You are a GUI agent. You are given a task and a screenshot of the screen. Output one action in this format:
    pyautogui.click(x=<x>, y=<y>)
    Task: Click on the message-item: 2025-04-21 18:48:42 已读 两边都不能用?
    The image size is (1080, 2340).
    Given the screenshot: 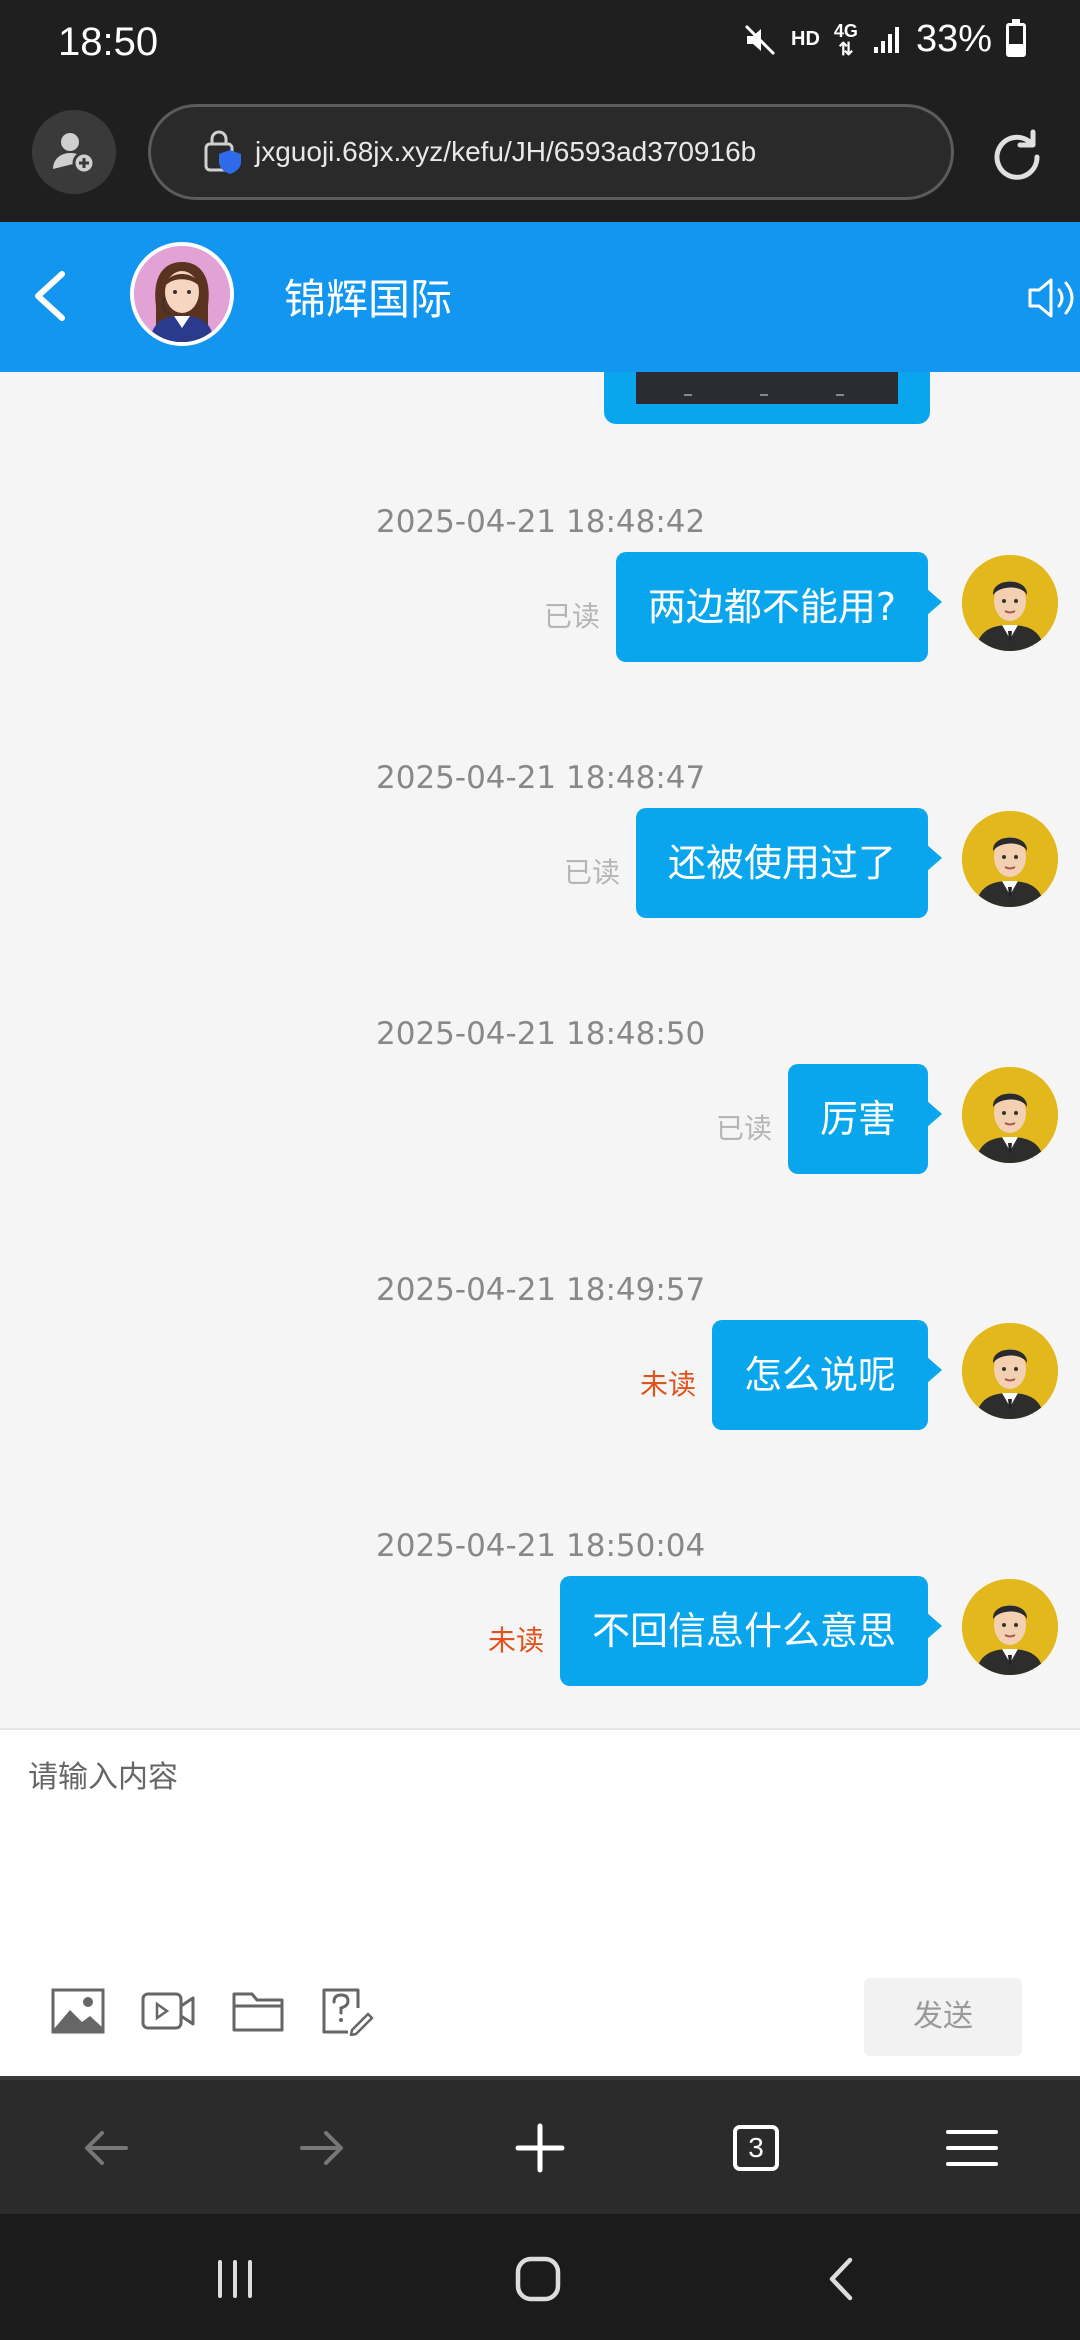 What is the action you would take?
    pyautogui.click(x=540, y=629)
    